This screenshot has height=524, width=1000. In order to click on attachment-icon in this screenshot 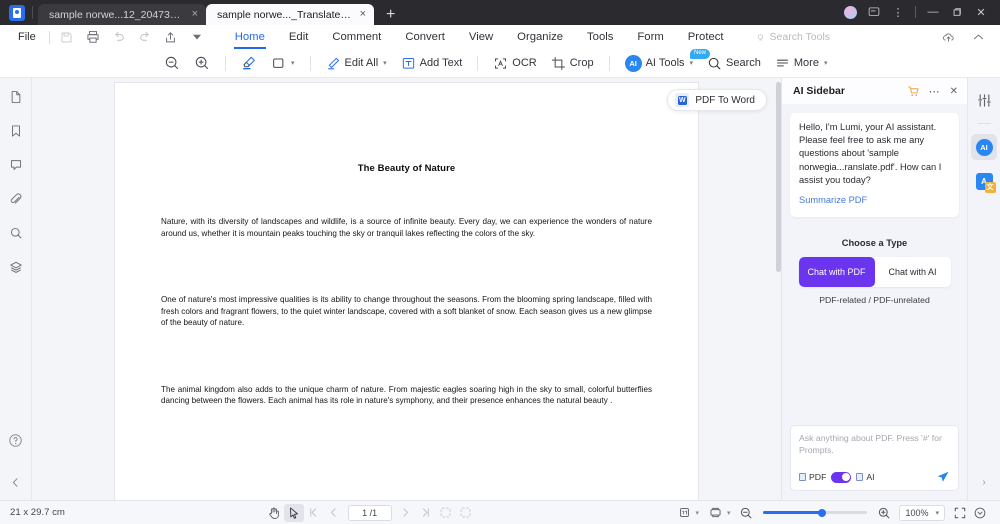, I will do `click(16, 199)`.